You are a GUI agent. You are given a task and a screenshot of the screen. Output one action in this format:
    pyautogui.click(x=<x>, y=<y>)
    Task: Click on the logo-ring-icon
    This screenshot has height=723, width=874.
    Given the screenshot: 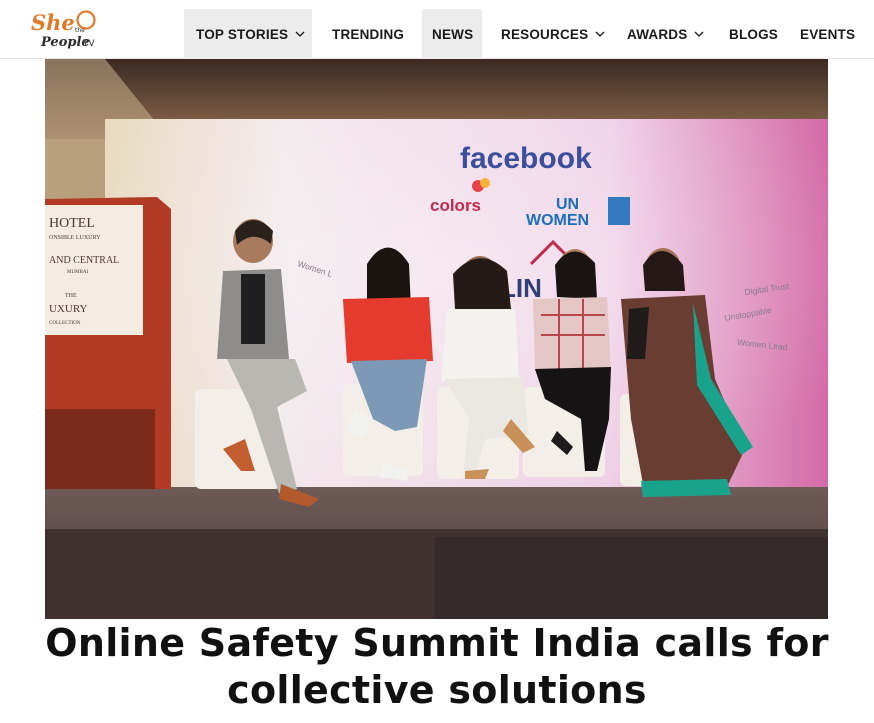 What is the action you would take?
    pyautogui.click(x=86, y=20)
    